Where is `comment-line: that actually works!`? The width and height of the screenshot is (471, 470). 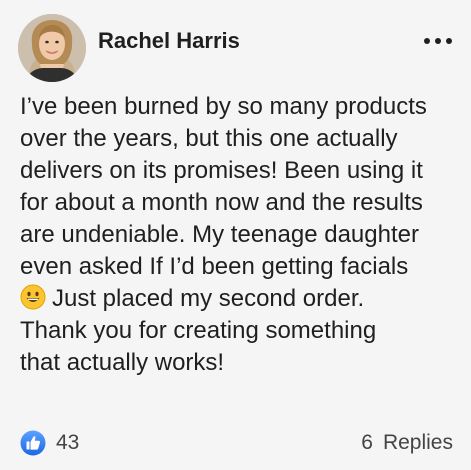 comment-line: that actually works! is located at coordinates (122, 362).